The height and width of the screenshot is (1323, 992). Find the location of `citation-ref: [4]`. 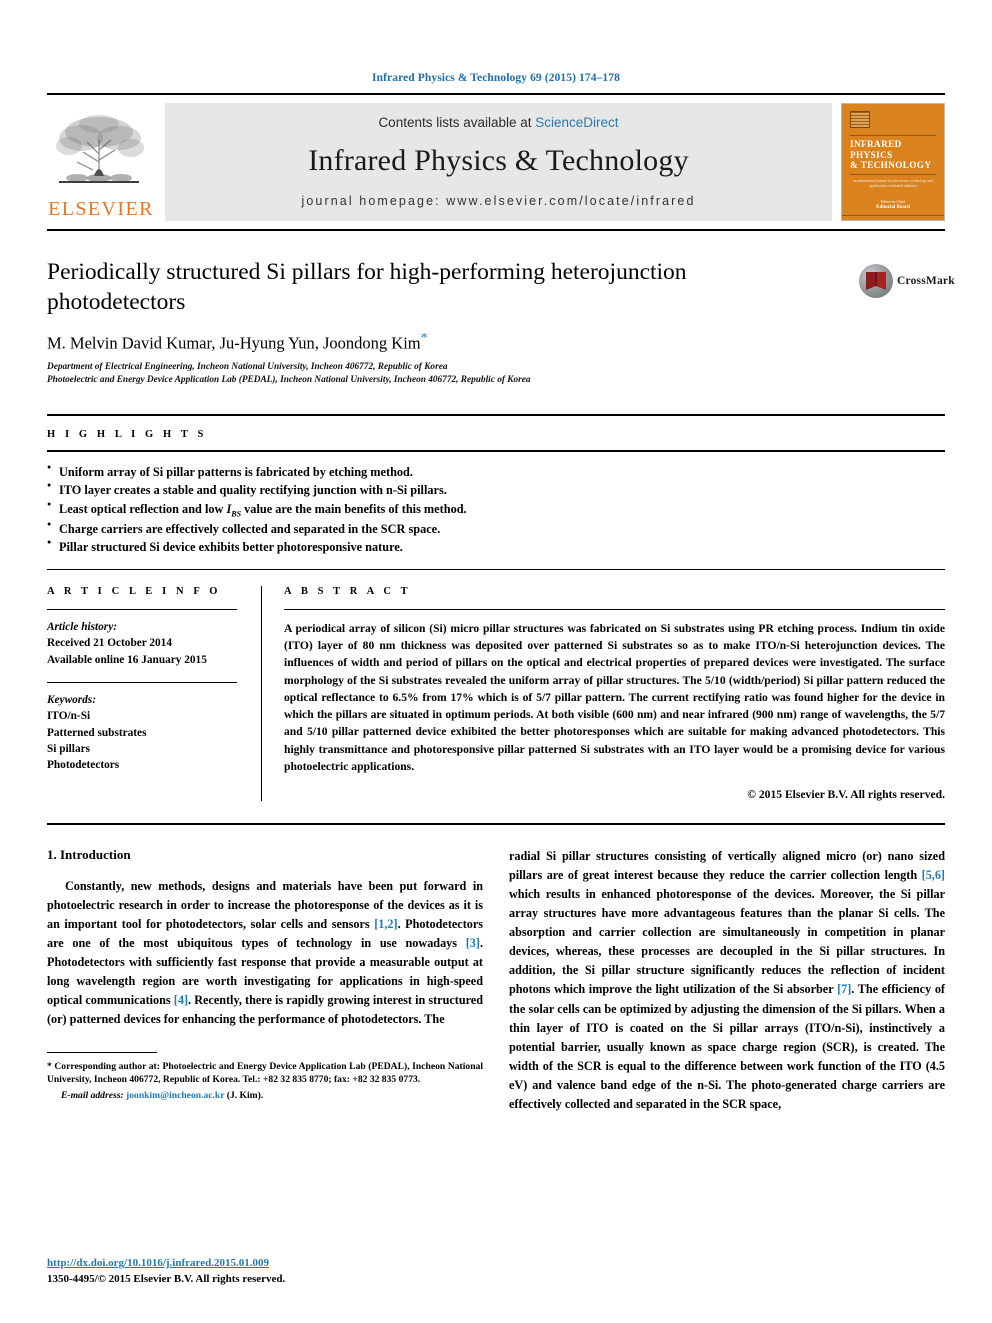

citation-ref: [4] is located at coordinates (181, 1000).